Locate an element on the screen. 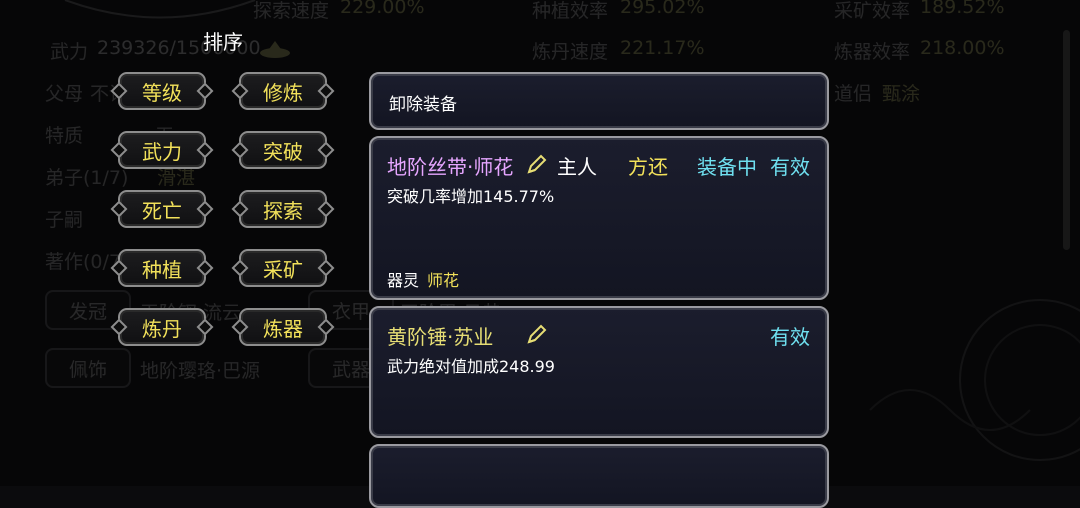  sort-by-refine-button: 炼器 is located at coordinates (283, 327).